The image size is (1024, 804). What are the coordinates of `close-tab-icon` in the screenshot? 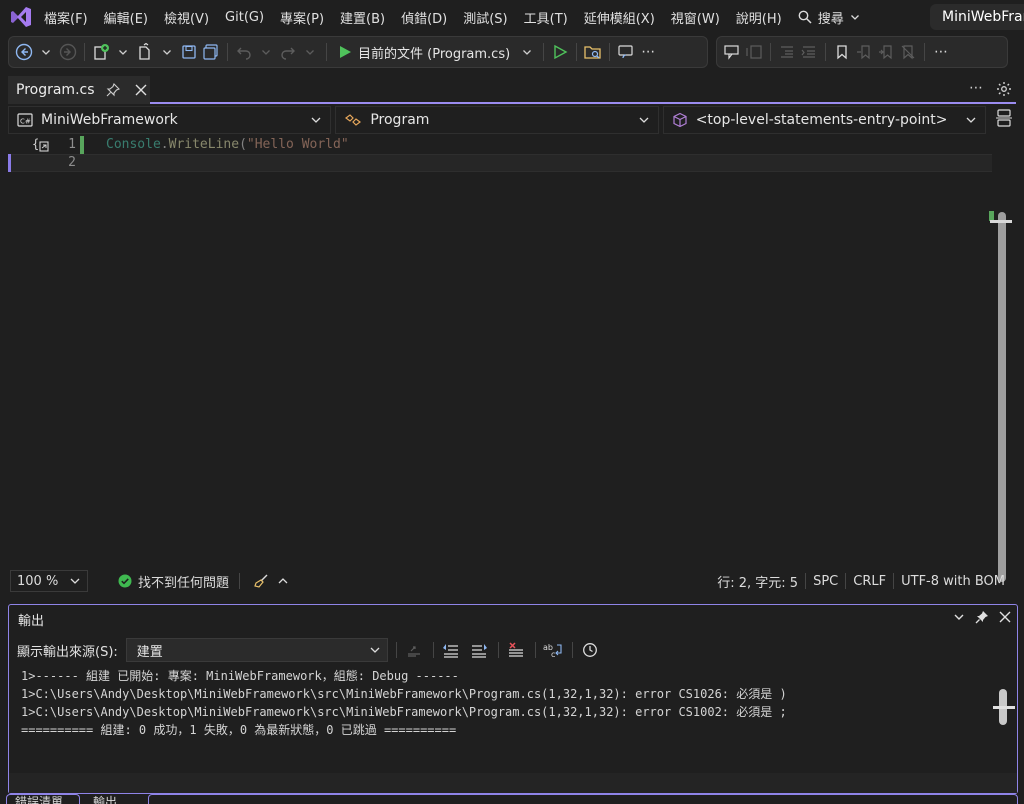 It's located at (141, 90).